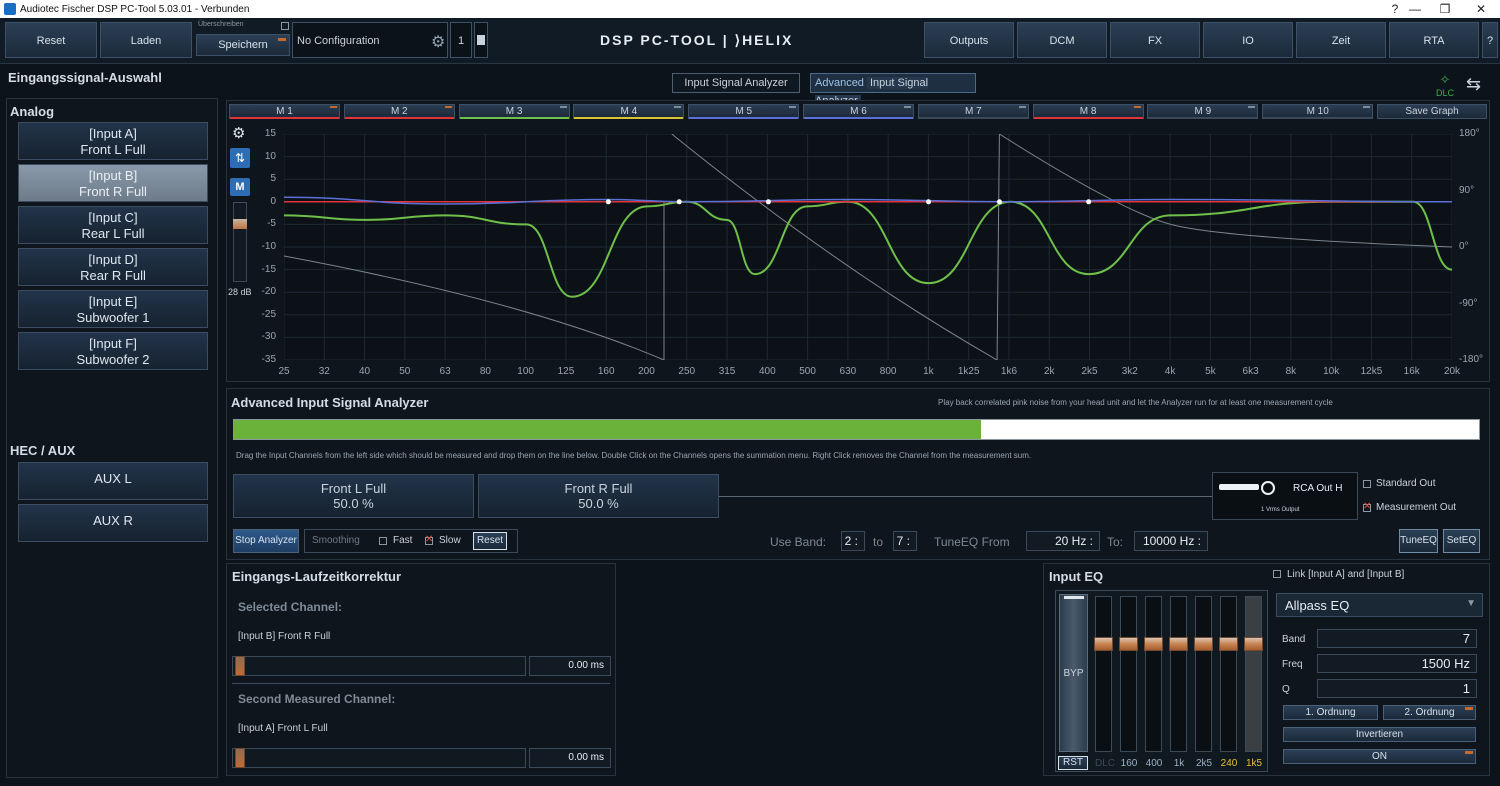 The image size is (1500, 786). I want to click on io-button: IO, so click(1248, 40).